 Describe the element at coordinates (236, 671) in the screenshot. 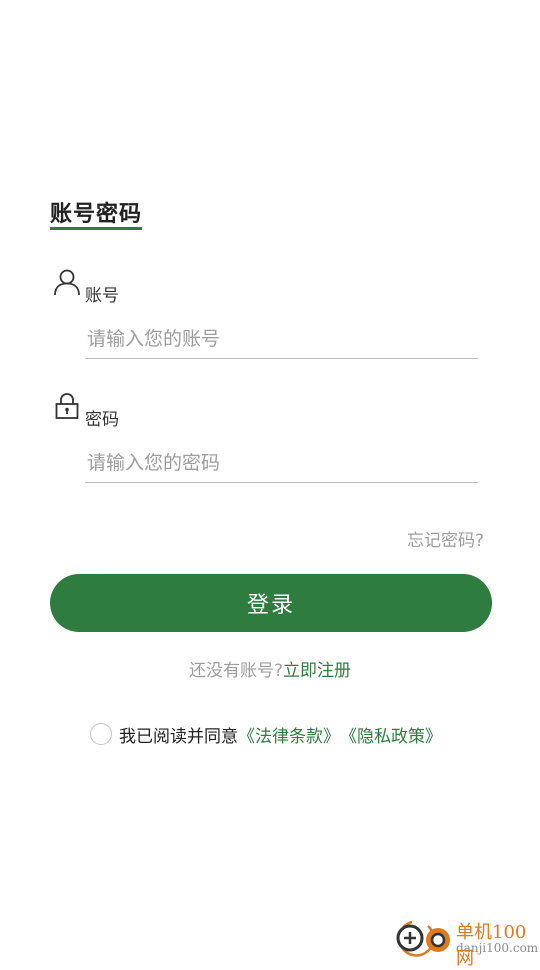

I see `register-prompt: 还没有账号?` at that location.